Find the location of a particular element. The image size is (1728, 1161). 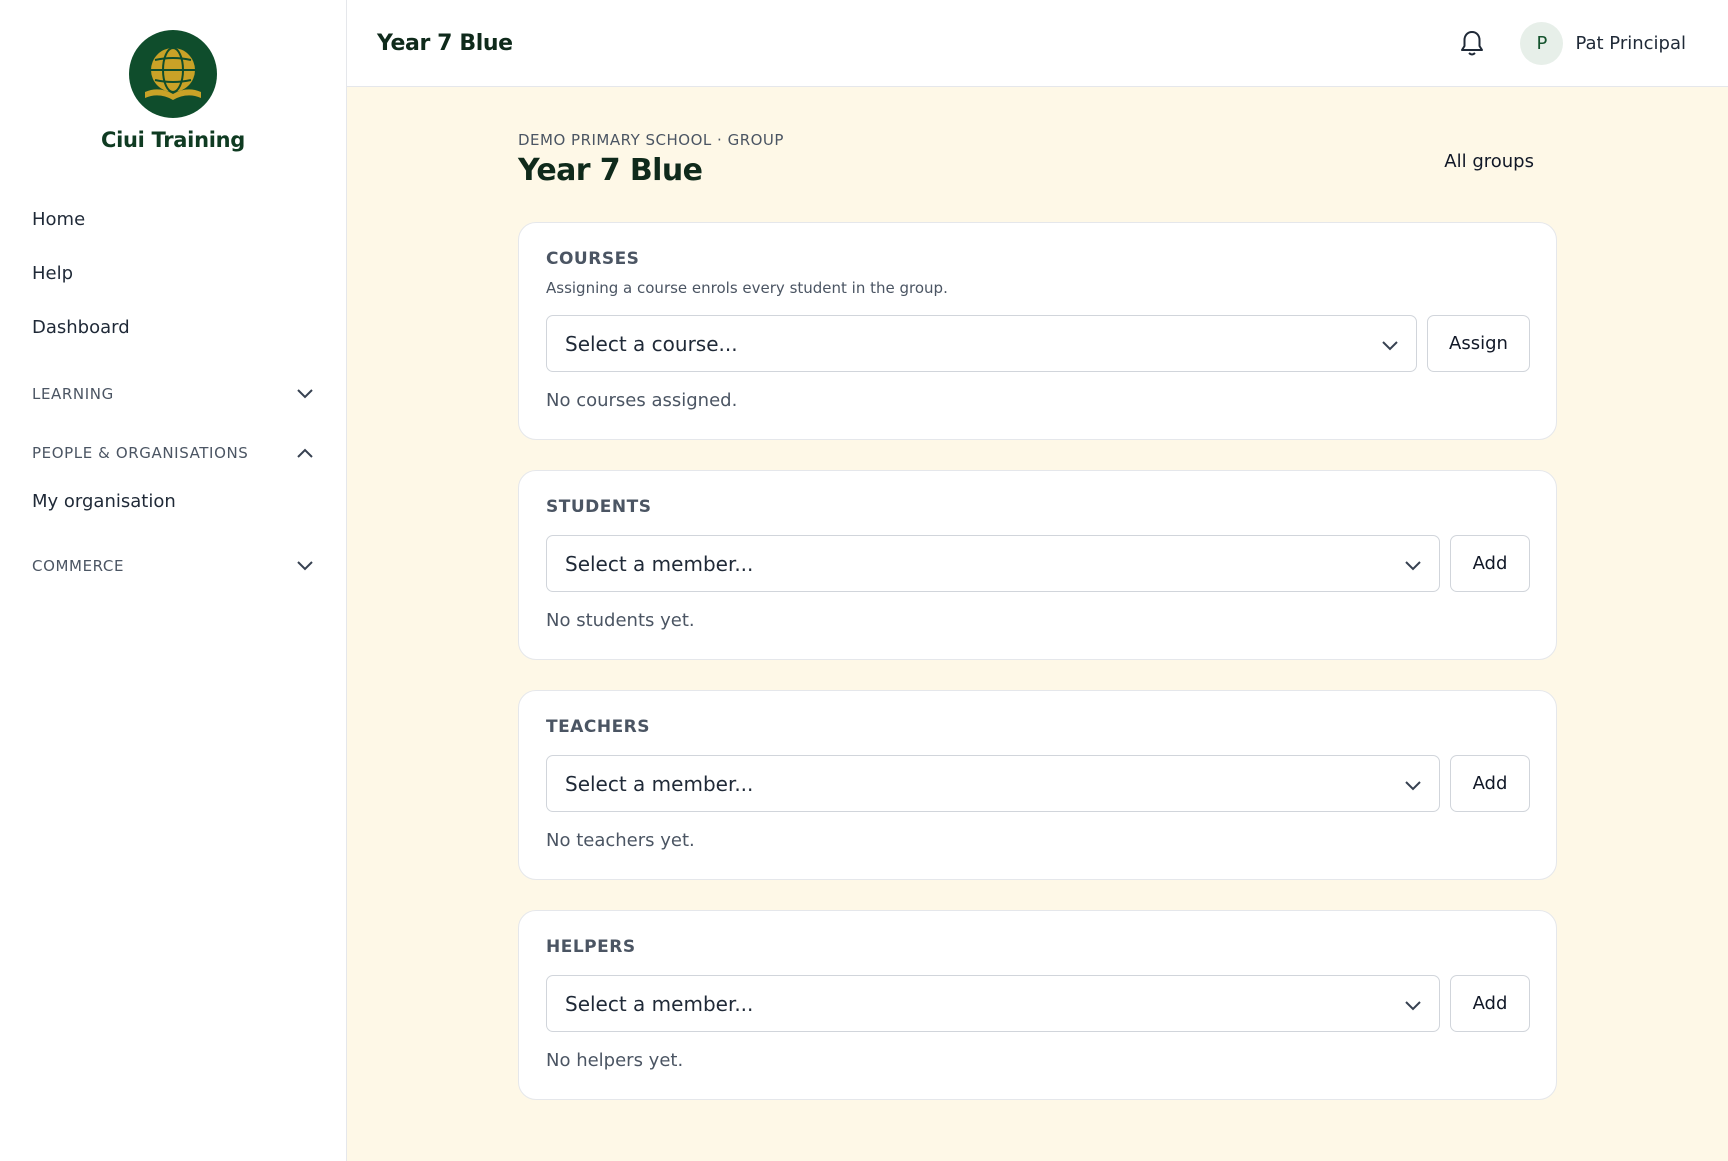

brand: Ciui Training is located at coordinates (173, 91).